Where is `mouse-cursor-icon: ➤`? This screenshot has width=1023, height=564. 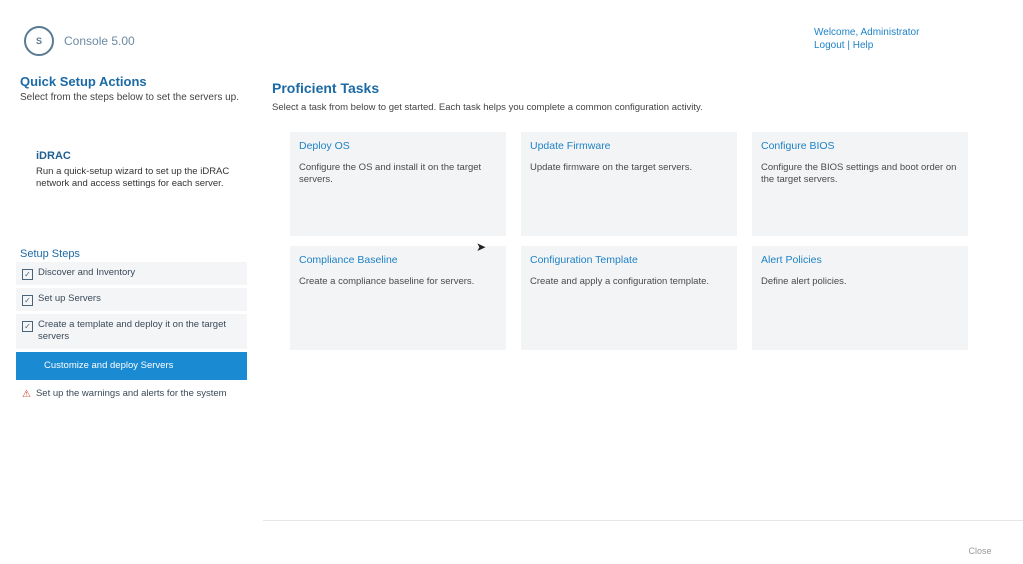
mouse-cursor-icon: ➤ is located at coordinates (481, 247).